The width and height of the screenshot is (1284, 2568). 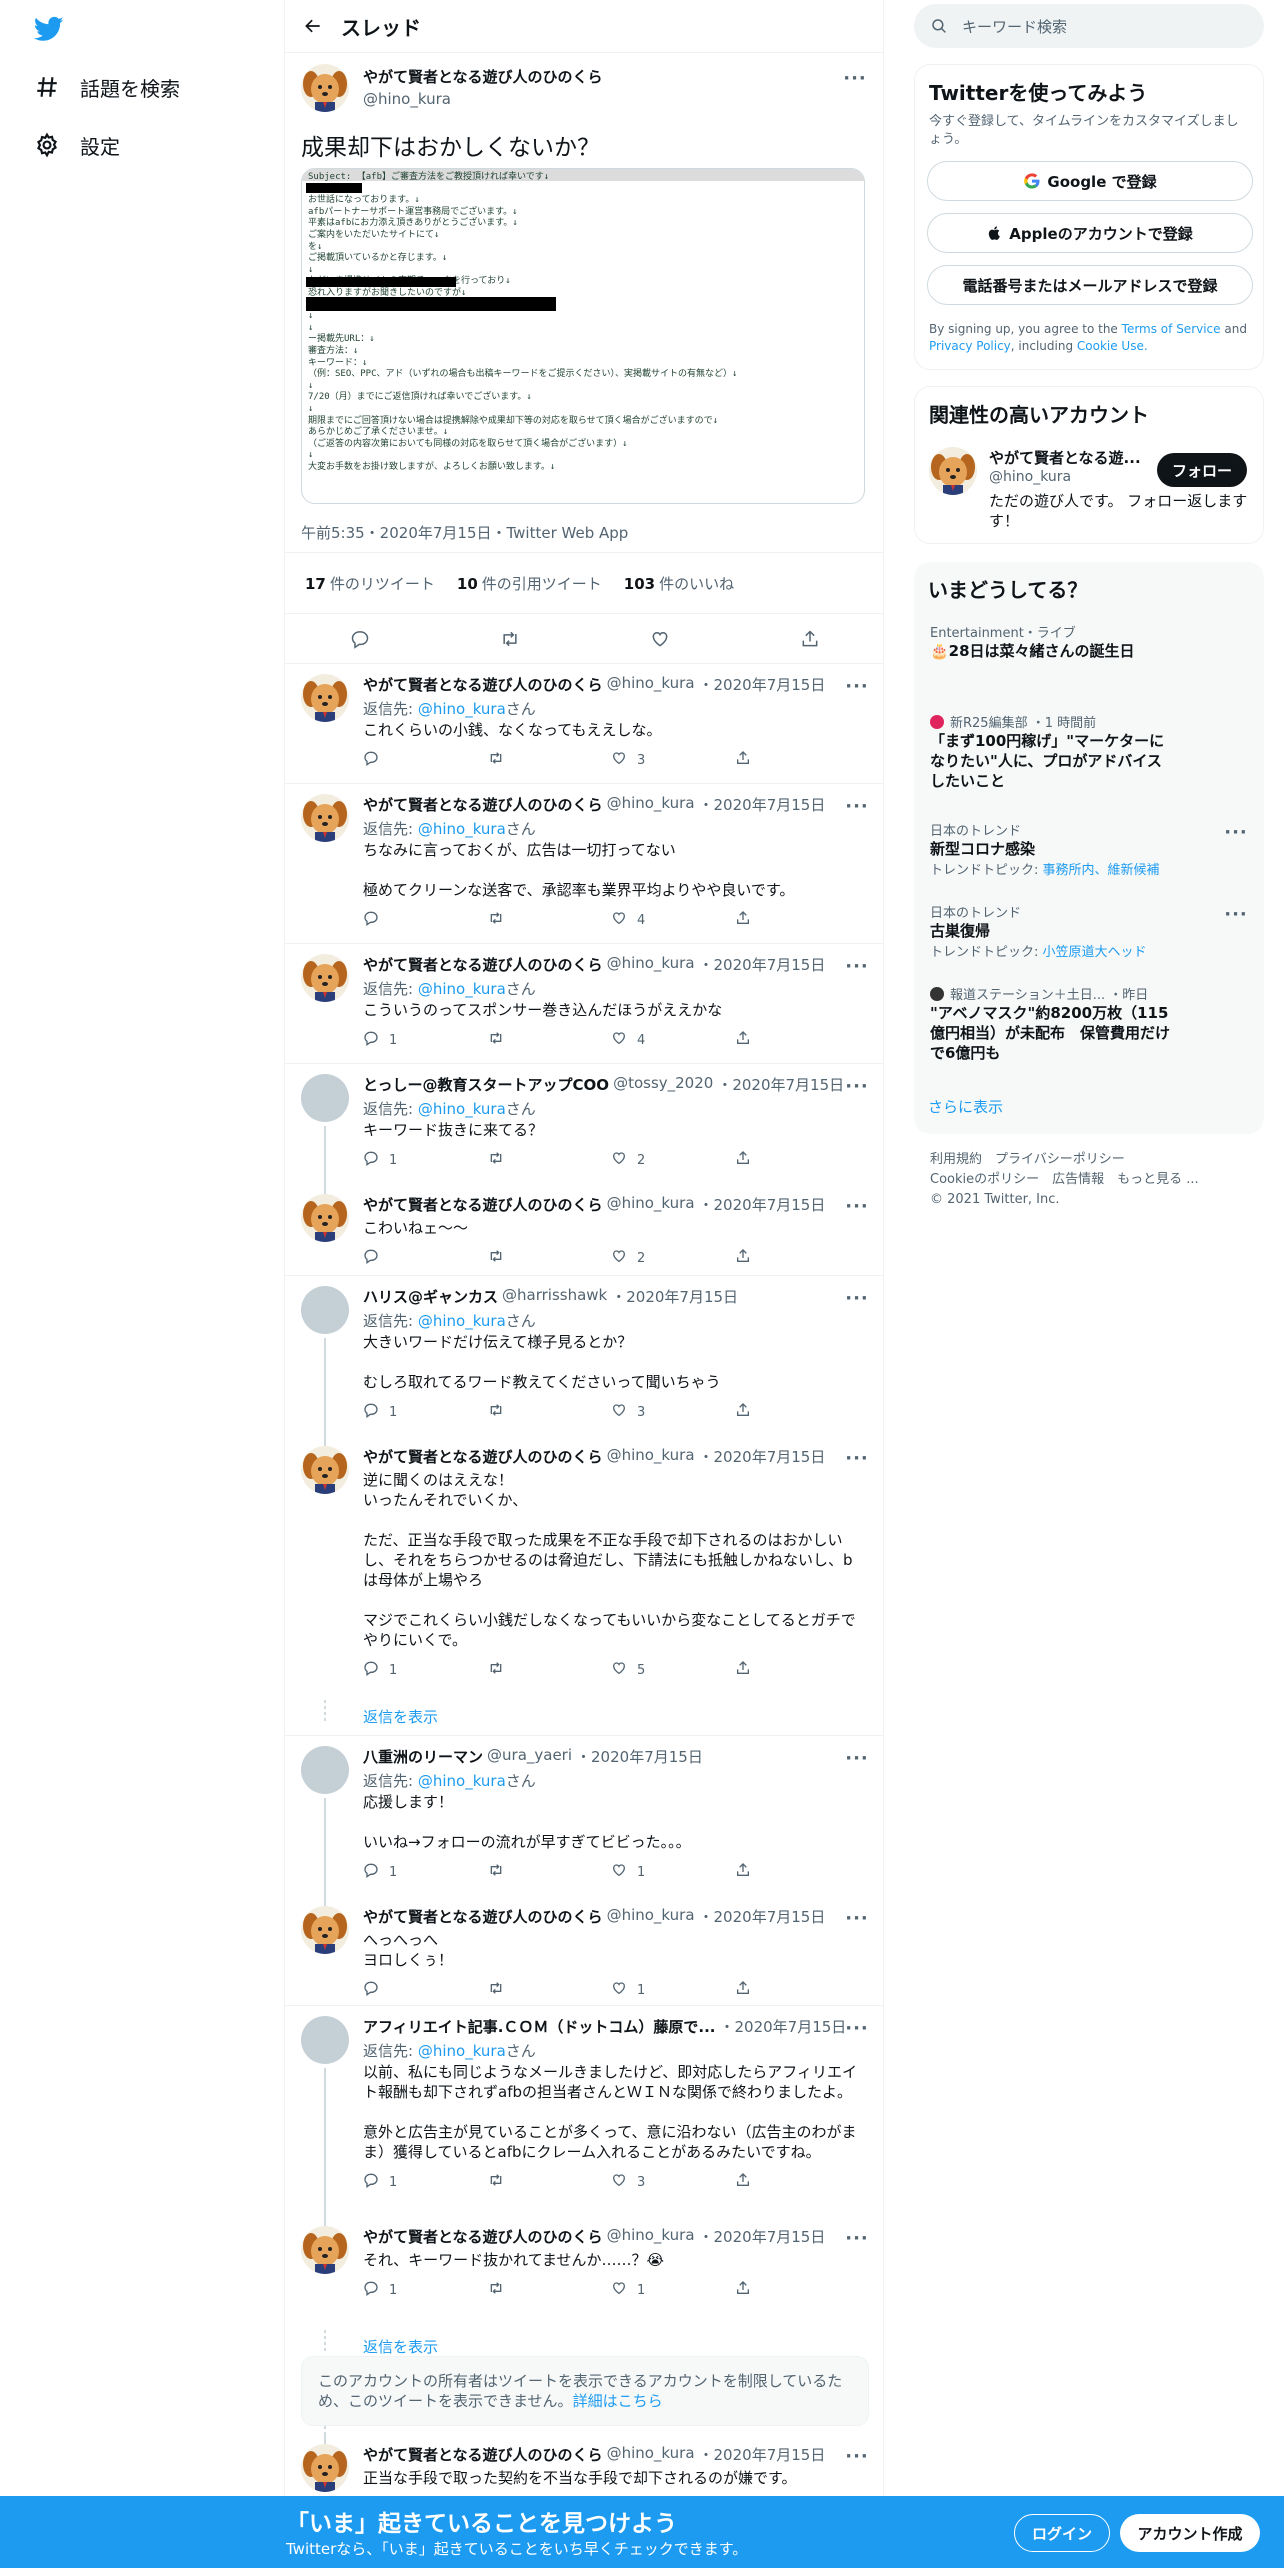 What do you see at coordinates (360, 639) in the screenshot?
I see `reply-icon` at bounding box center [360, 639].